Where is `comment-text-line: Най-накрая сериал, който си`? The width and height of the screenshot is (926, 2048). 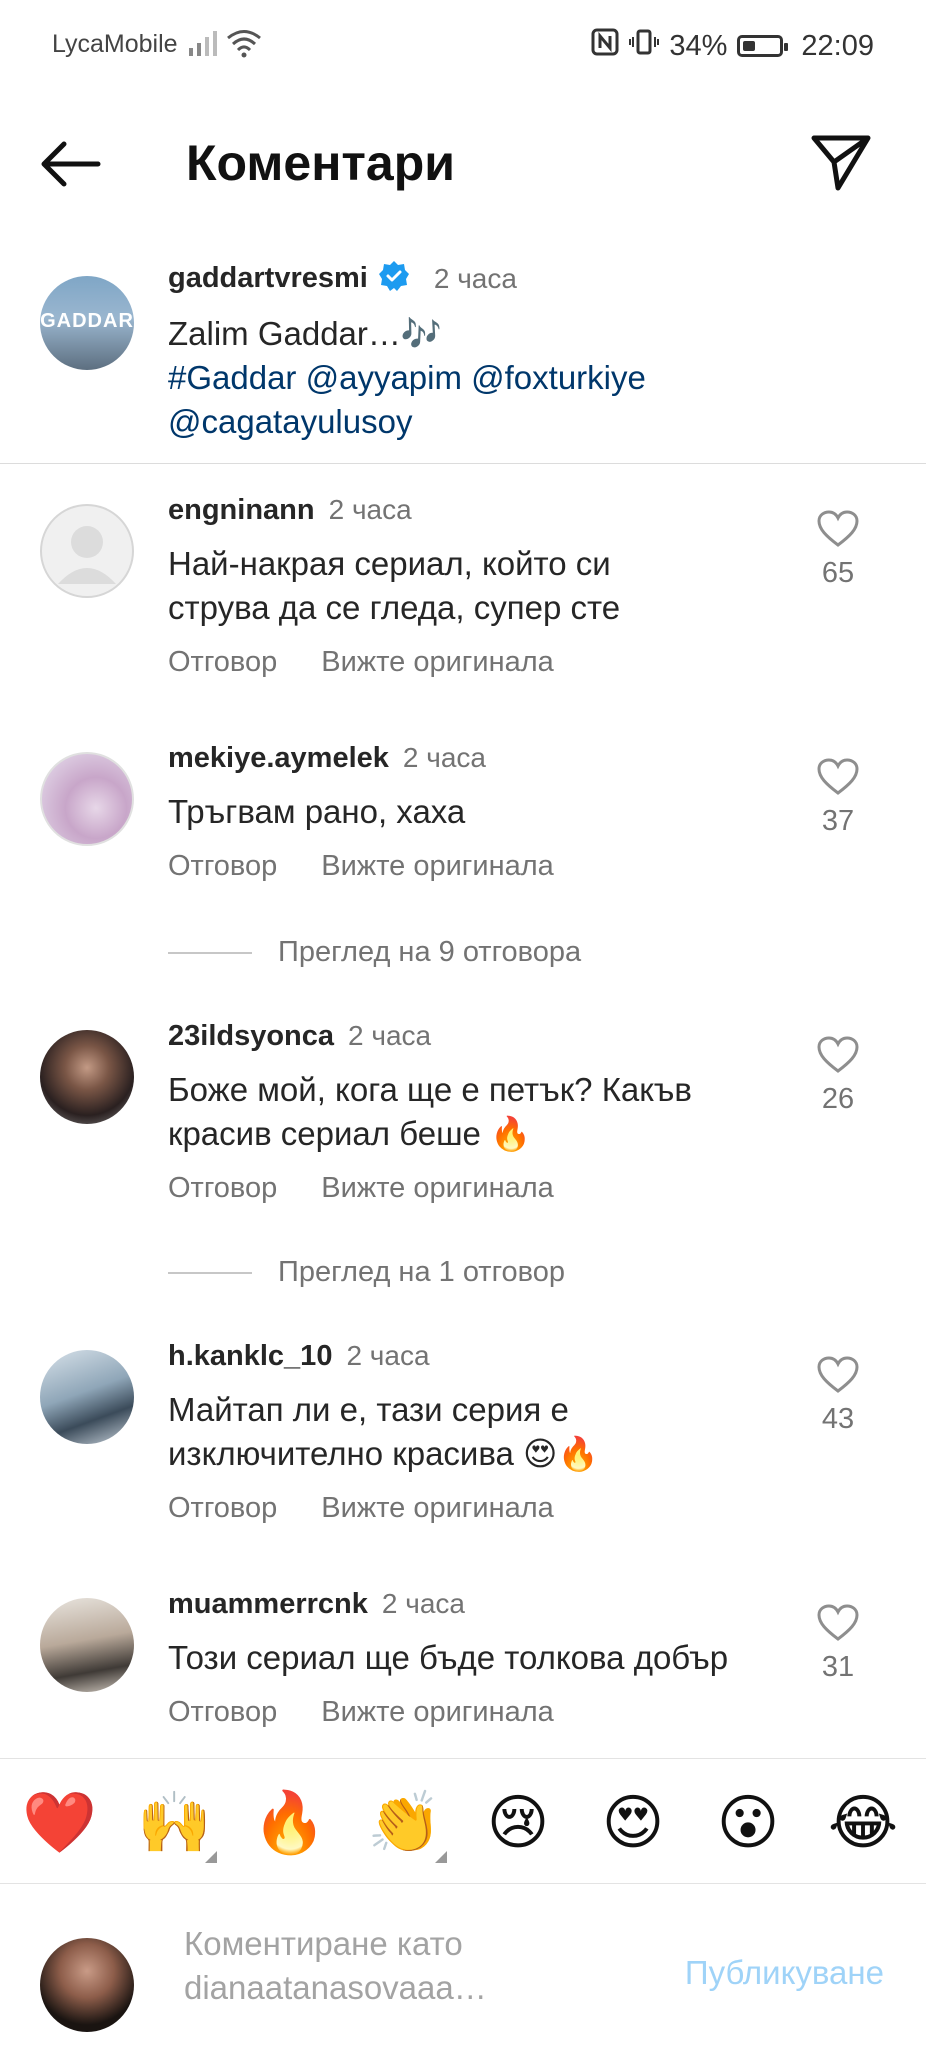 comment-text-line: Най-накрая сериал, който си is located at coordinates (389, 563).